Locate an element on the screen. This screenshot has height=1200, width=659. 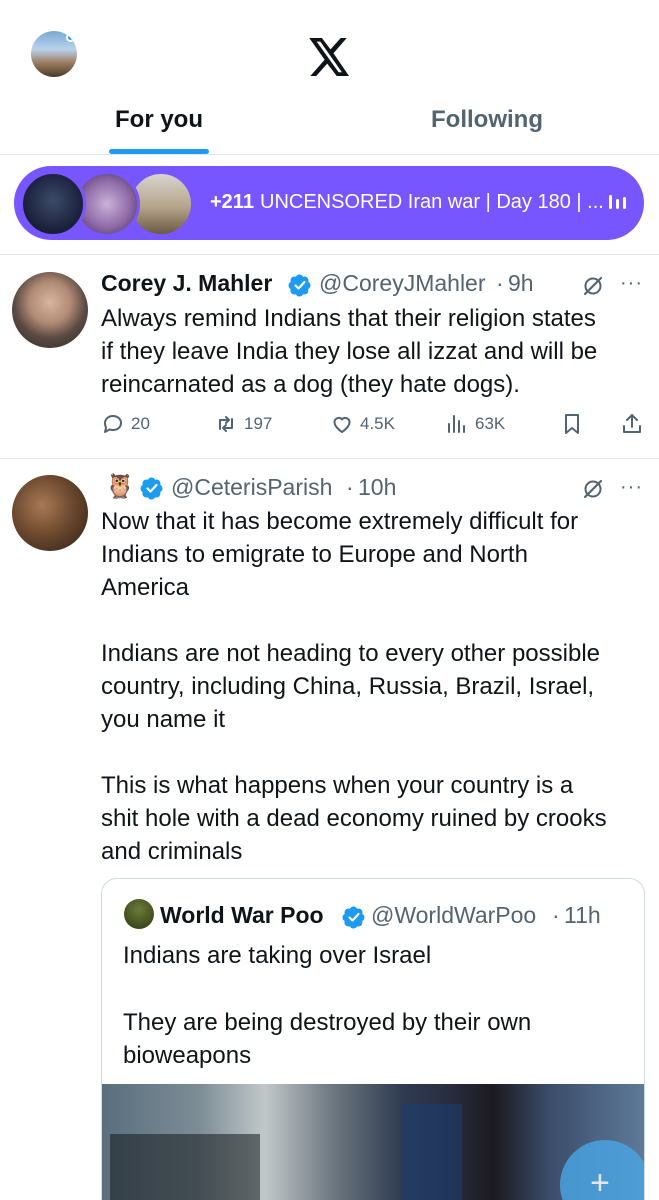
bookmark-icon is located at coordinates (572, 424).